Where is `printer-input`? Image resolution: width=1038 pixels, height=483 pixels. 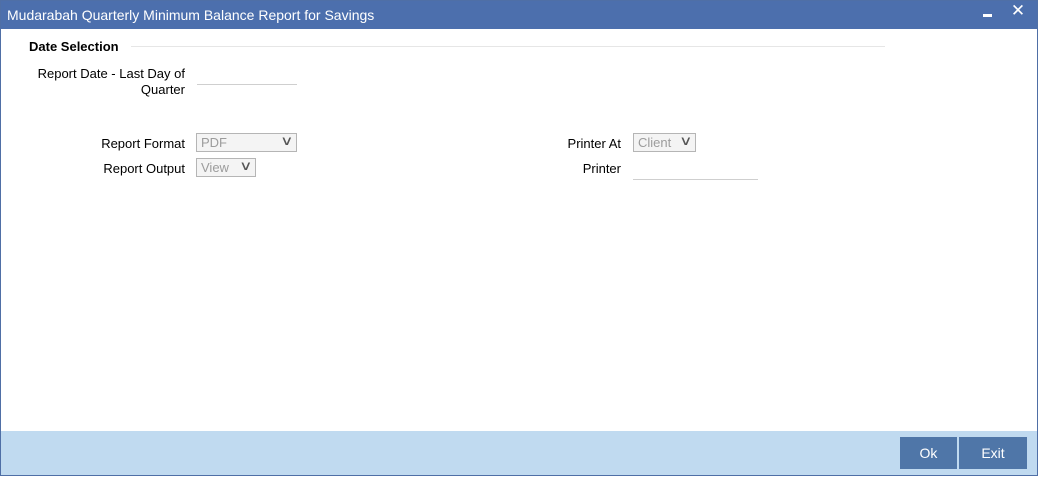
printer-input is located at coordinates (695, 171).